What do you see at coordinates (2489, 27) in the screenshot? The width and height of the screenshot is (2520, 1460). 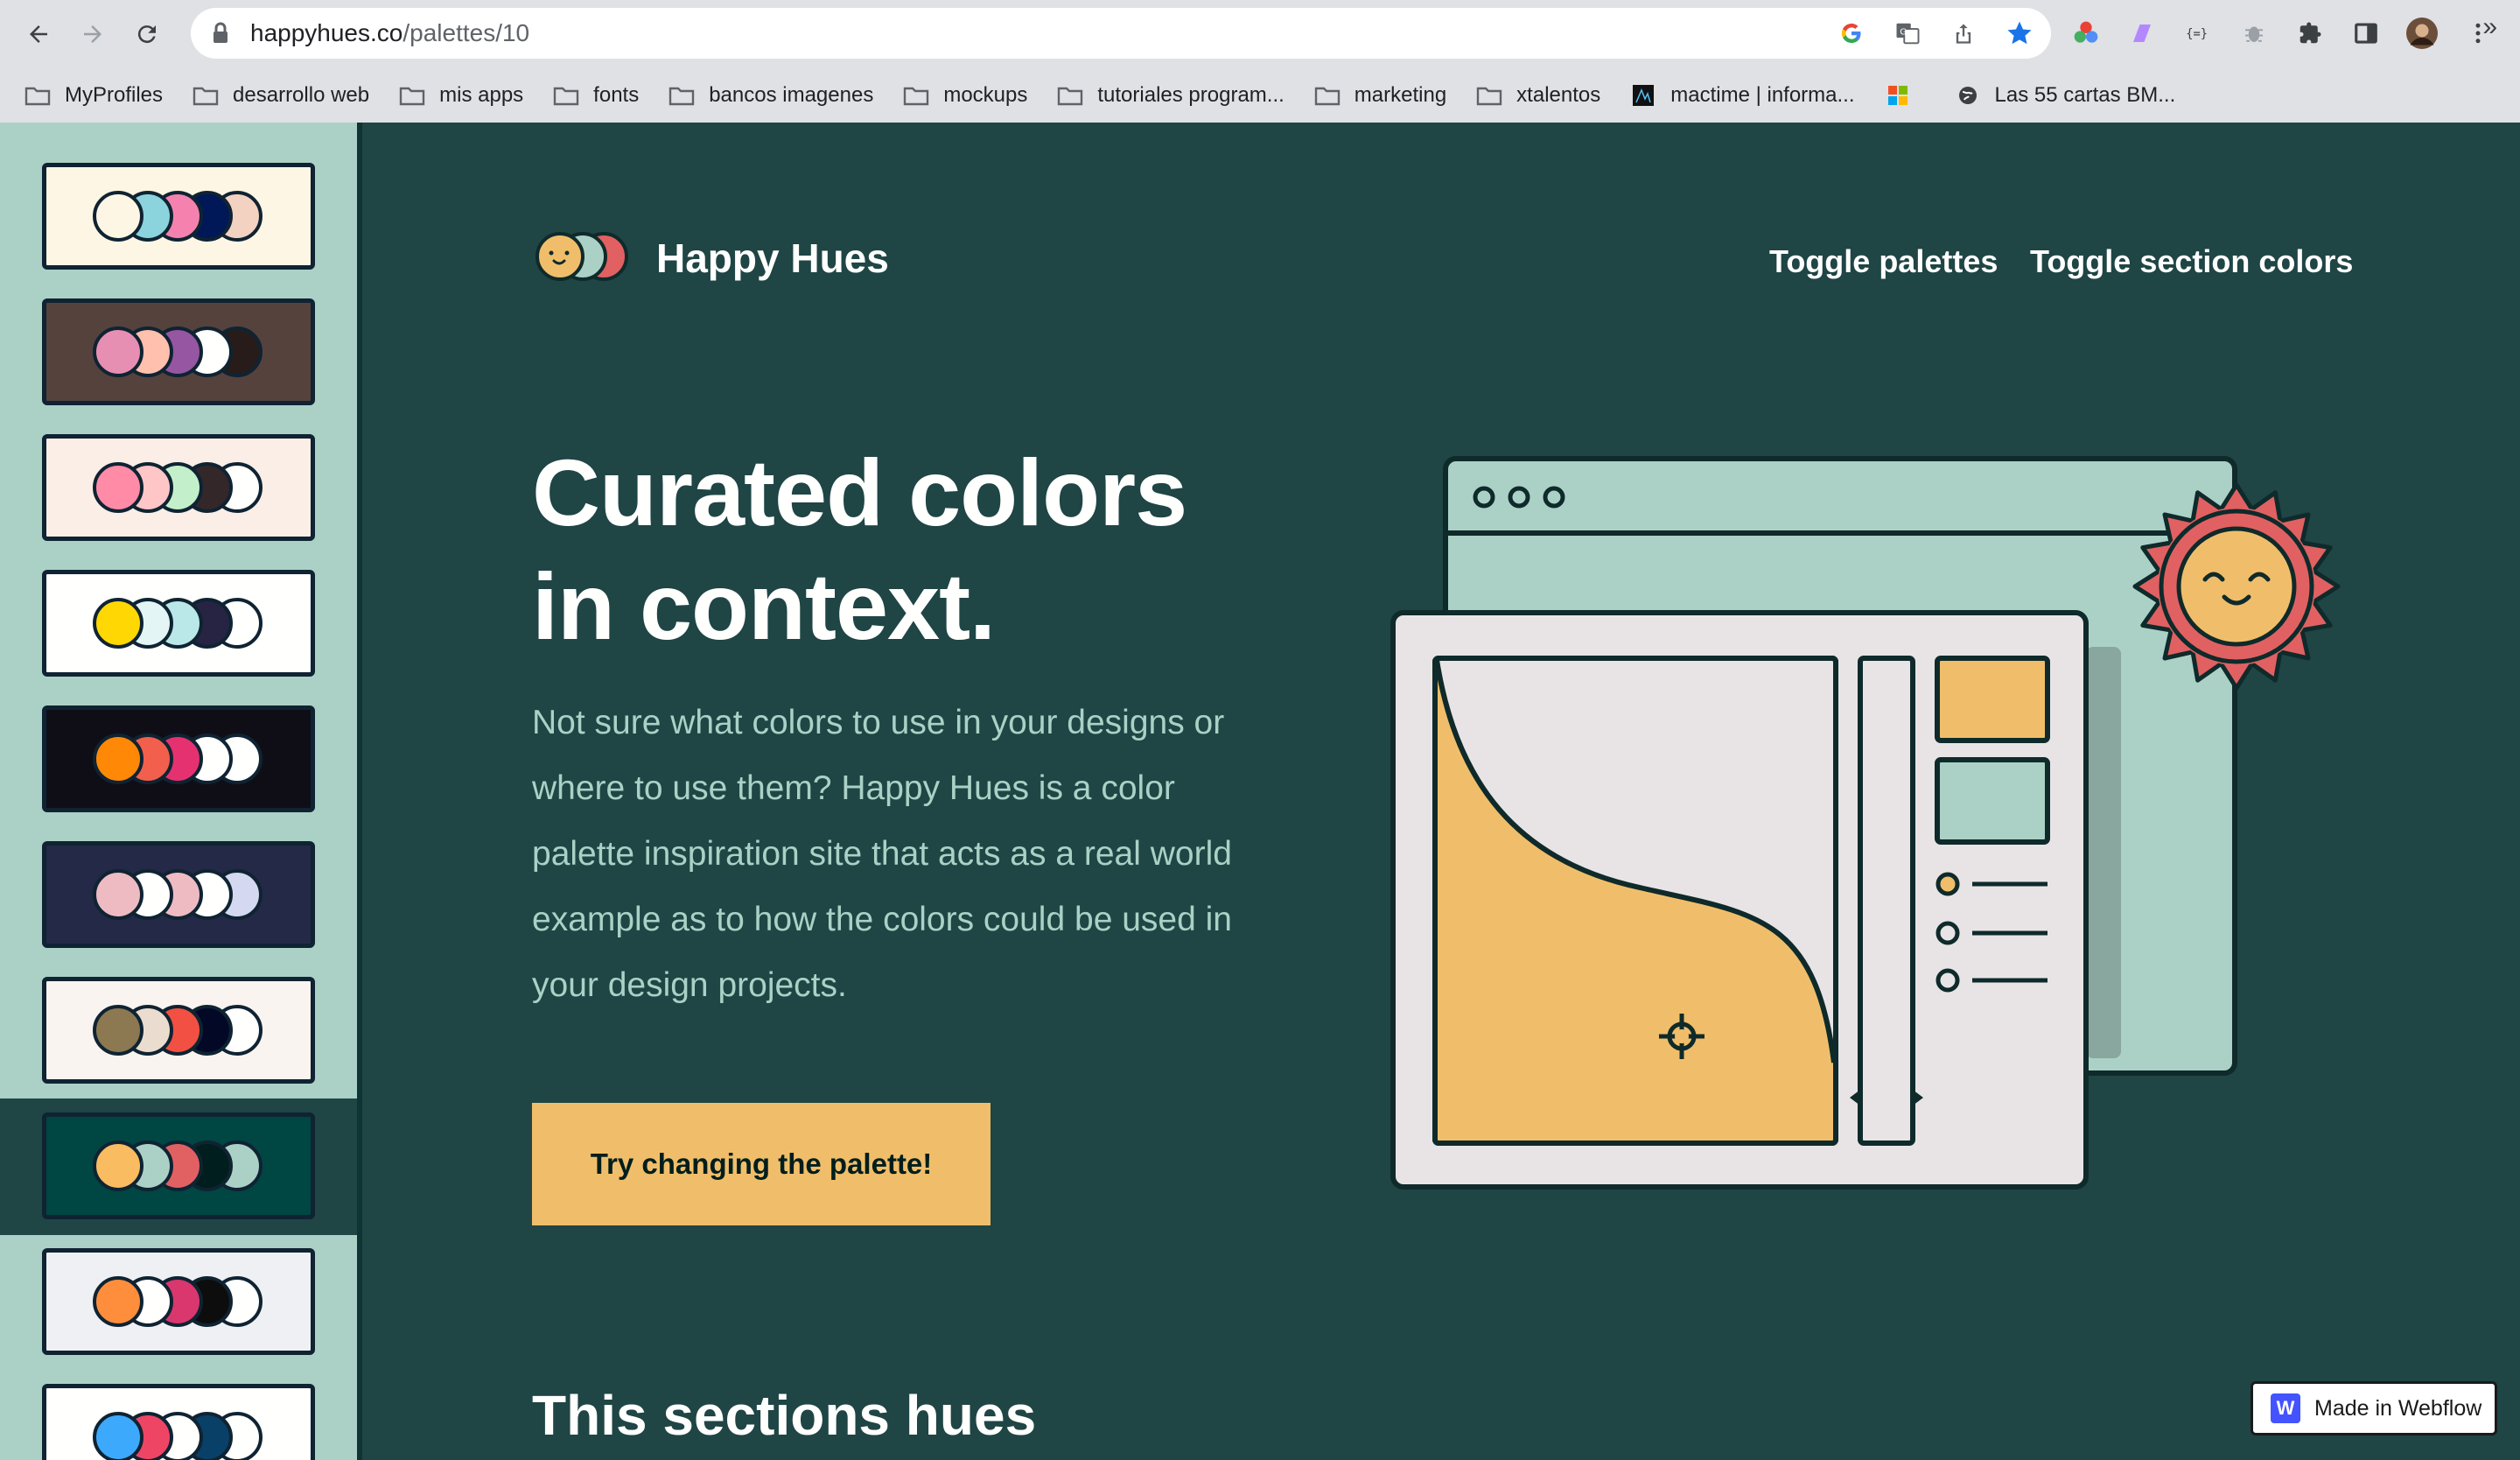 I see `bookmarks-overflow-button: »` at bounding box center [2489, 27].